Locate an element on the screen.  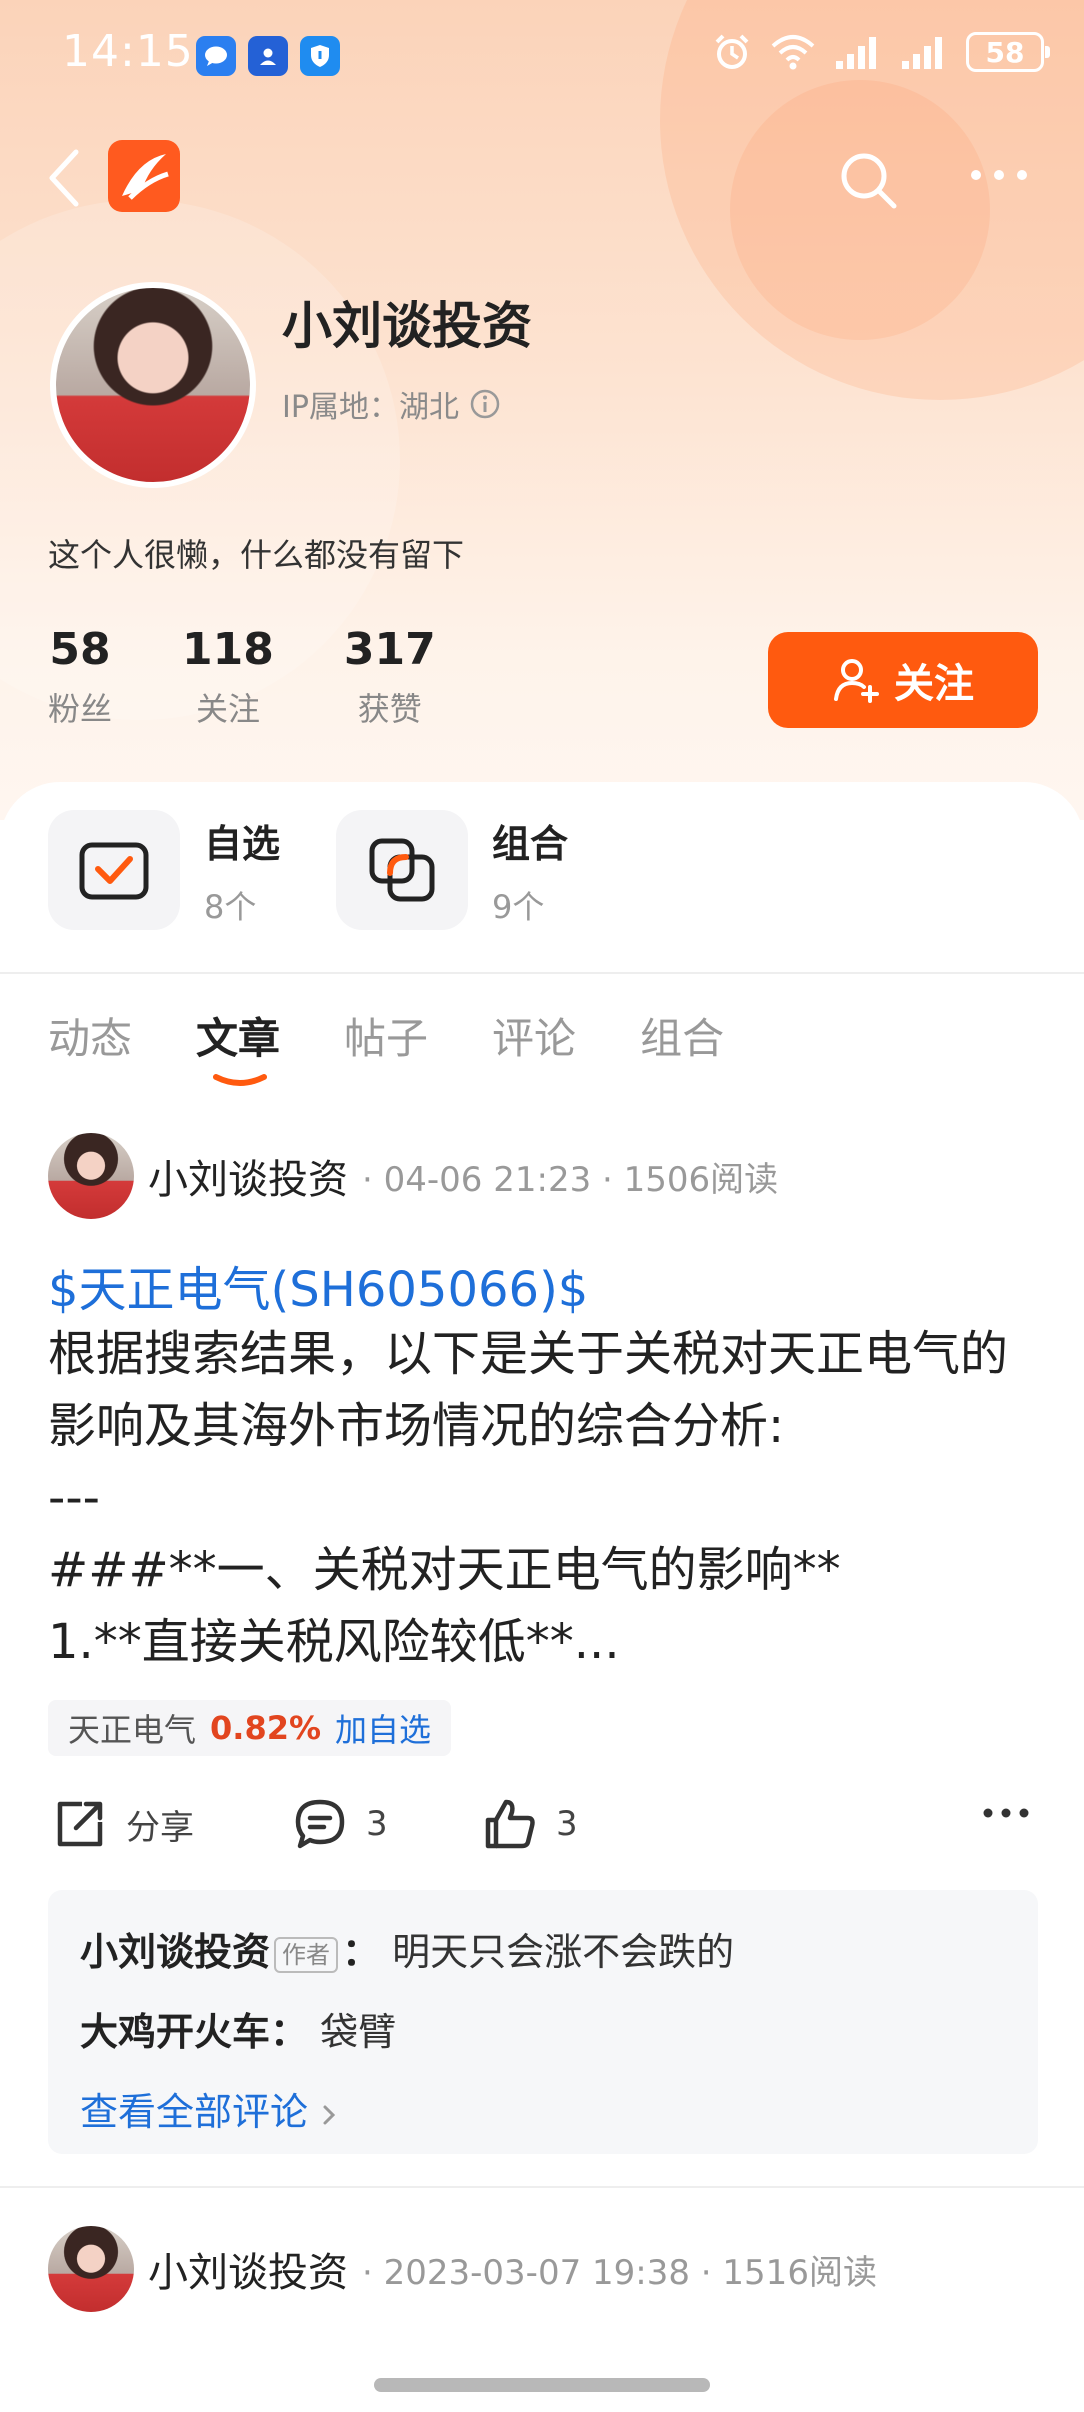
tab-posts: 帖子 is located at coordinates (386, 1035).